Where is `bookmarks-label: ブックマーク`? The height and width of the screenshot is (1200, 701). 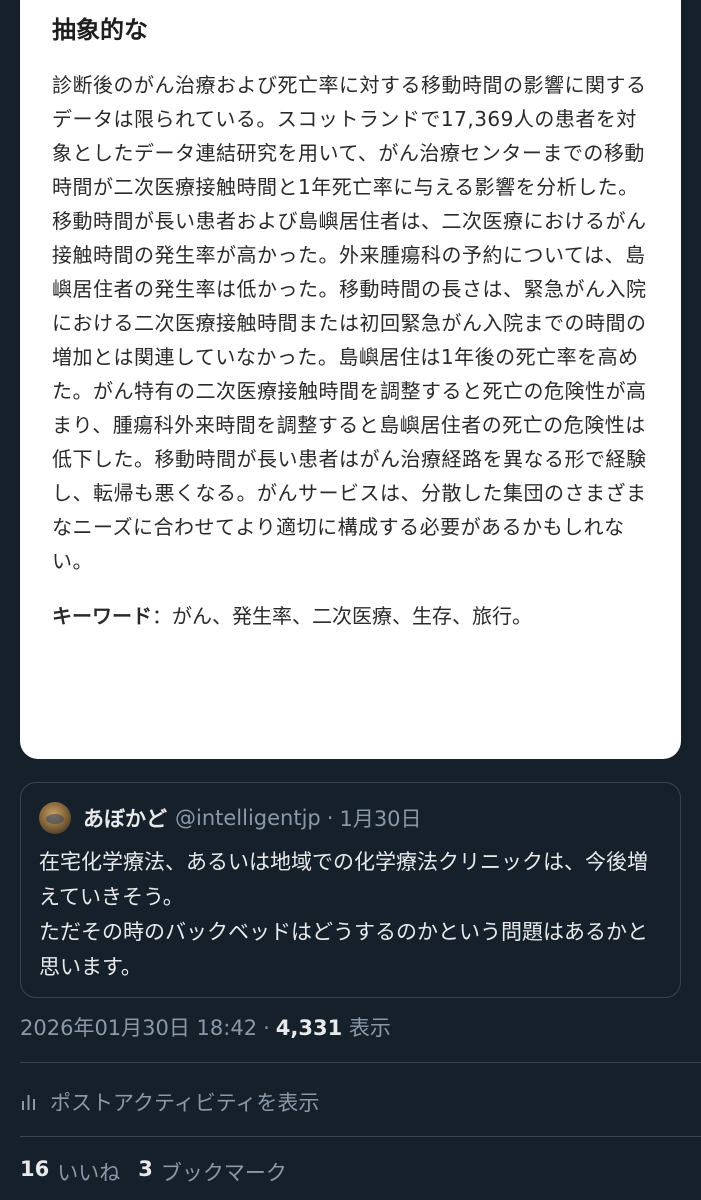 bookmarks-label: ブックマーク is located at coordinates (223, 1173).